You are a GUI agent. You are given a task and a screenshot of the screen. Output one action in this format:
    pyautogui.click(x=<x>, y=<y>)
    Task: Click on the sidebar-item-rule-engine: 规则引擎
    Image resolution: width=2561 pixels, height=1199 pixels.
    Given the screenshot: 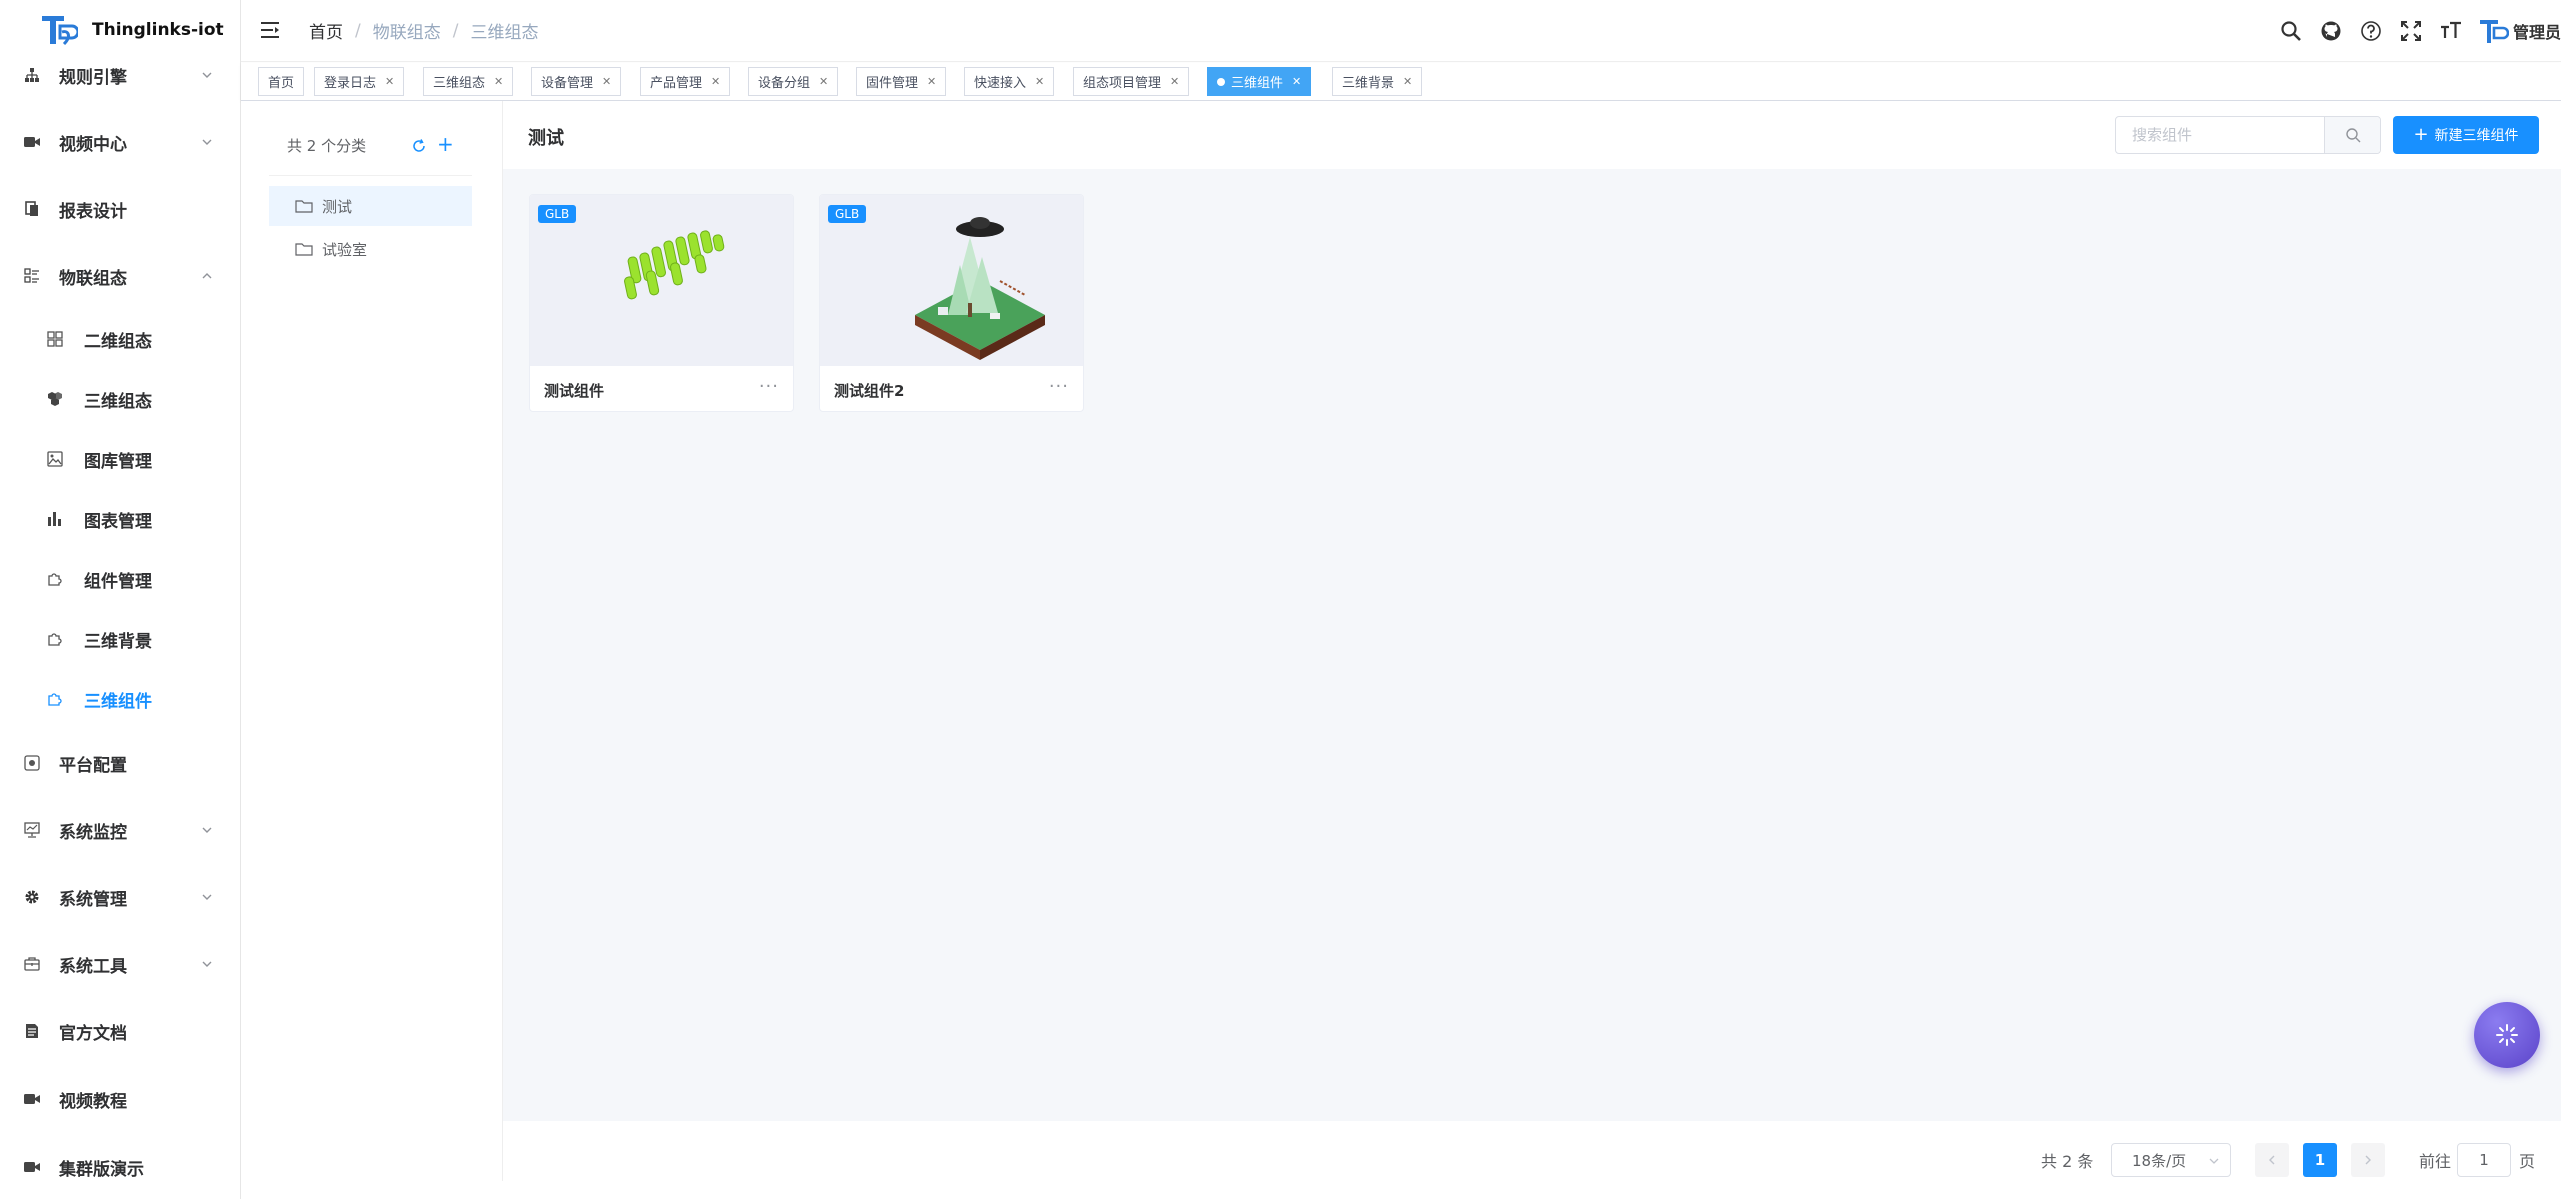 What is the action you would take?
    pyautogui.click(x=120, y=75)
    